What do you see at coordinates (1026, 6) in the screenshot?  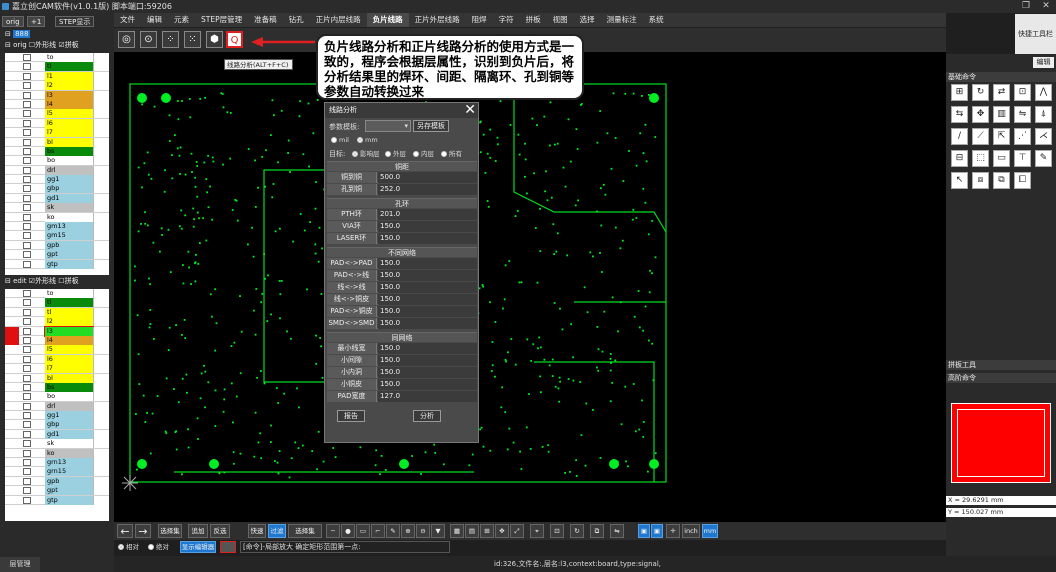 I see `restore-icon: ❐` at bounding box center [1026, 6].